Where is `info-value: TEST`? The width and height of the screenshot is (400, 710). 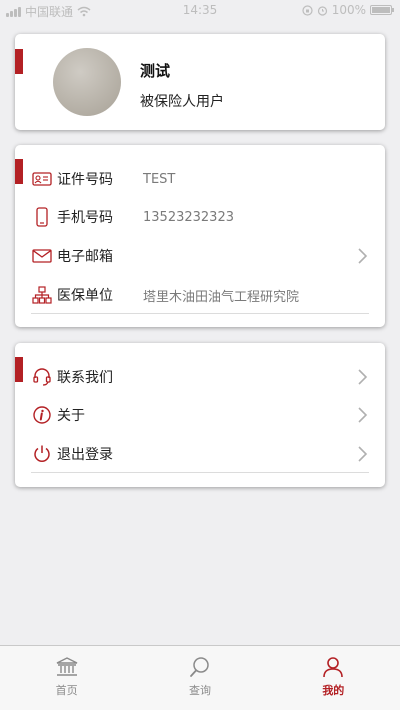
info-value: TEST is located at coordinates (159, 179).